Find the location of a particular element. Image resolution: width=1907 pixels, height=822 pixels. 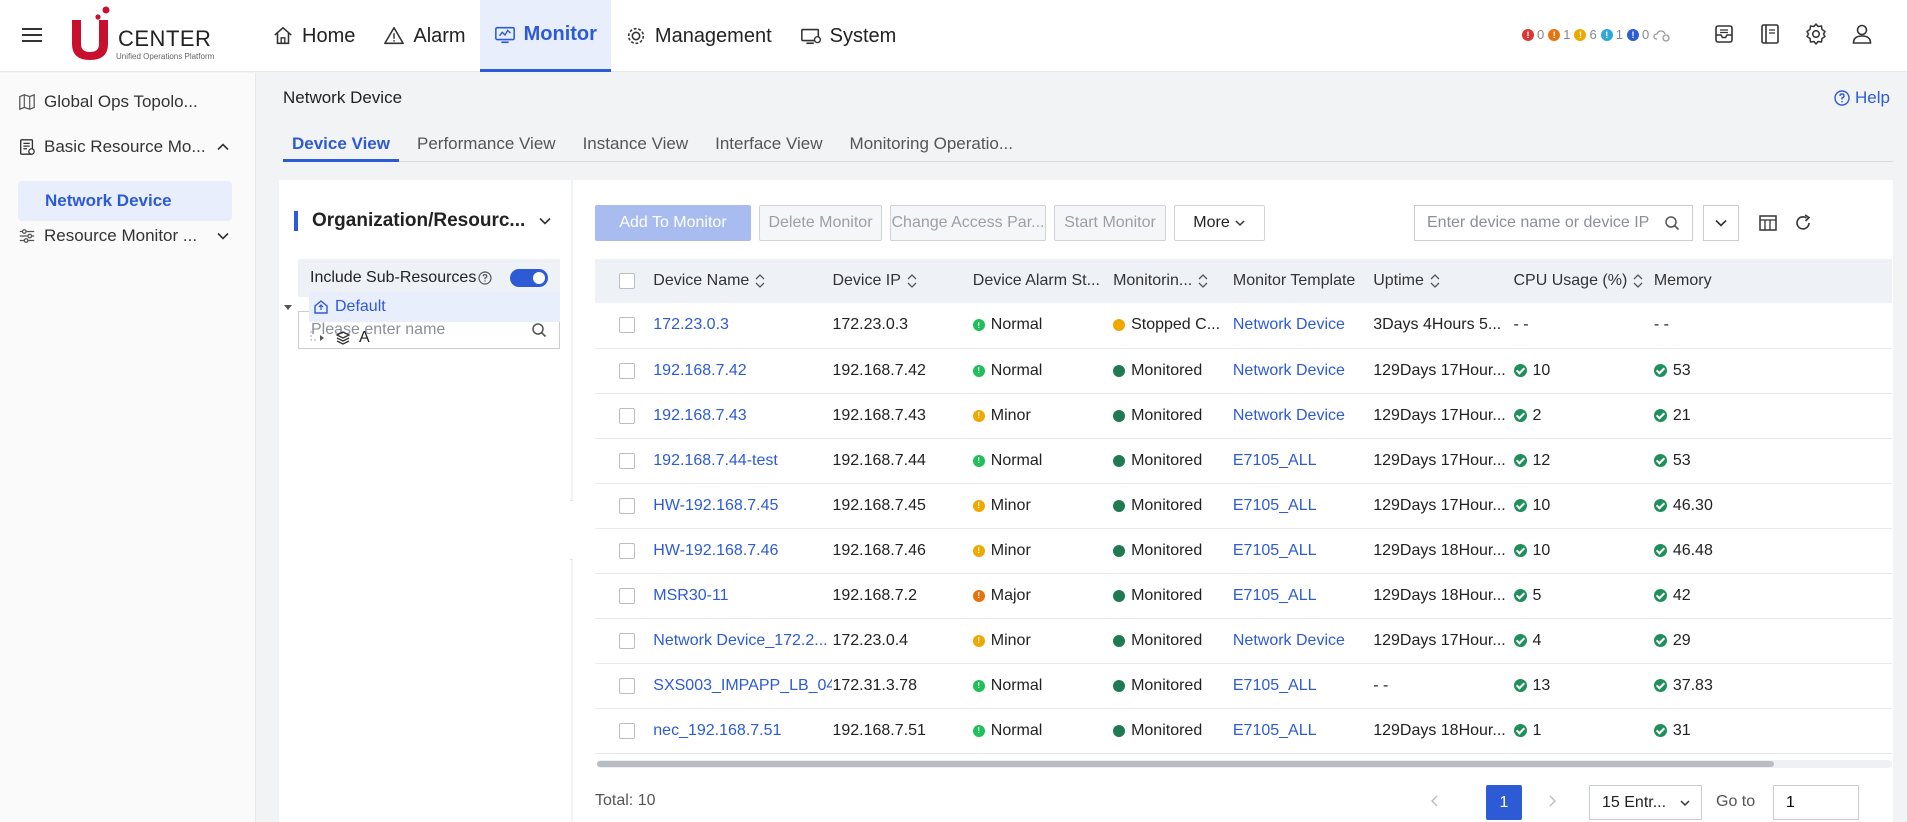

scrollbar-thumb is located at coordinates (1185, 764).